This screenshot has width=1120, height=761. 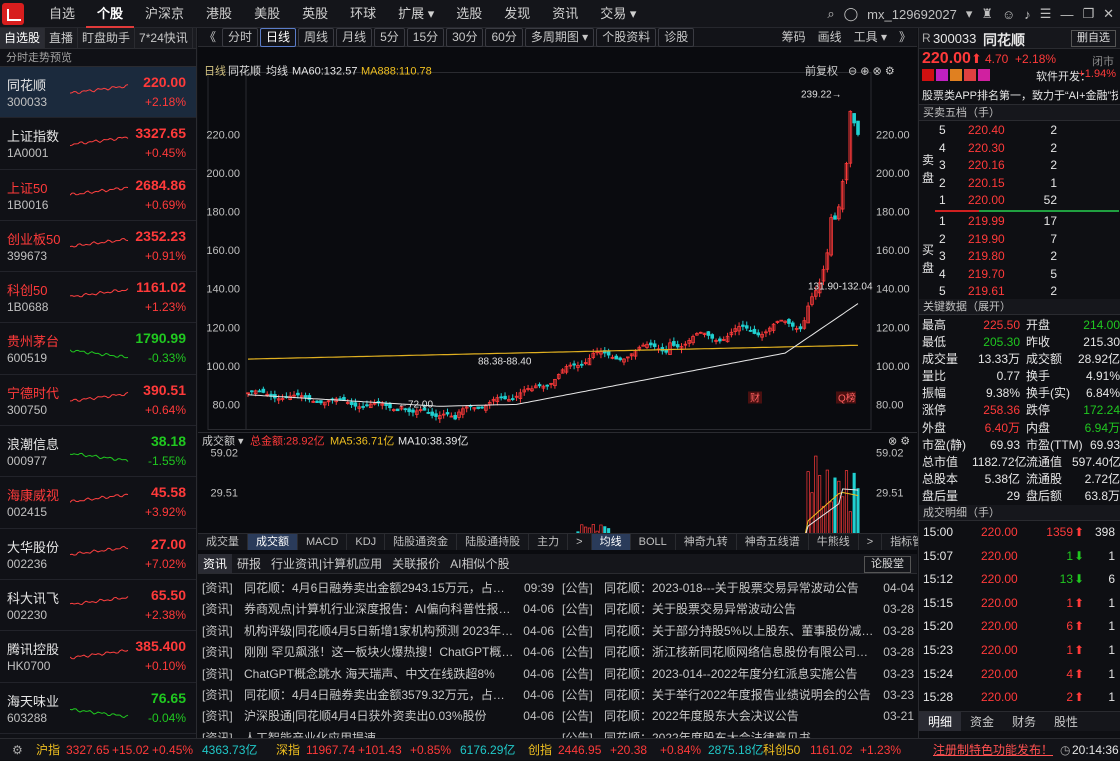 What do you see at coordinates (993, 750) in the screenshot?
I see `promo-link: 注册制特色功能发布！` at bounding box center [993, 750].